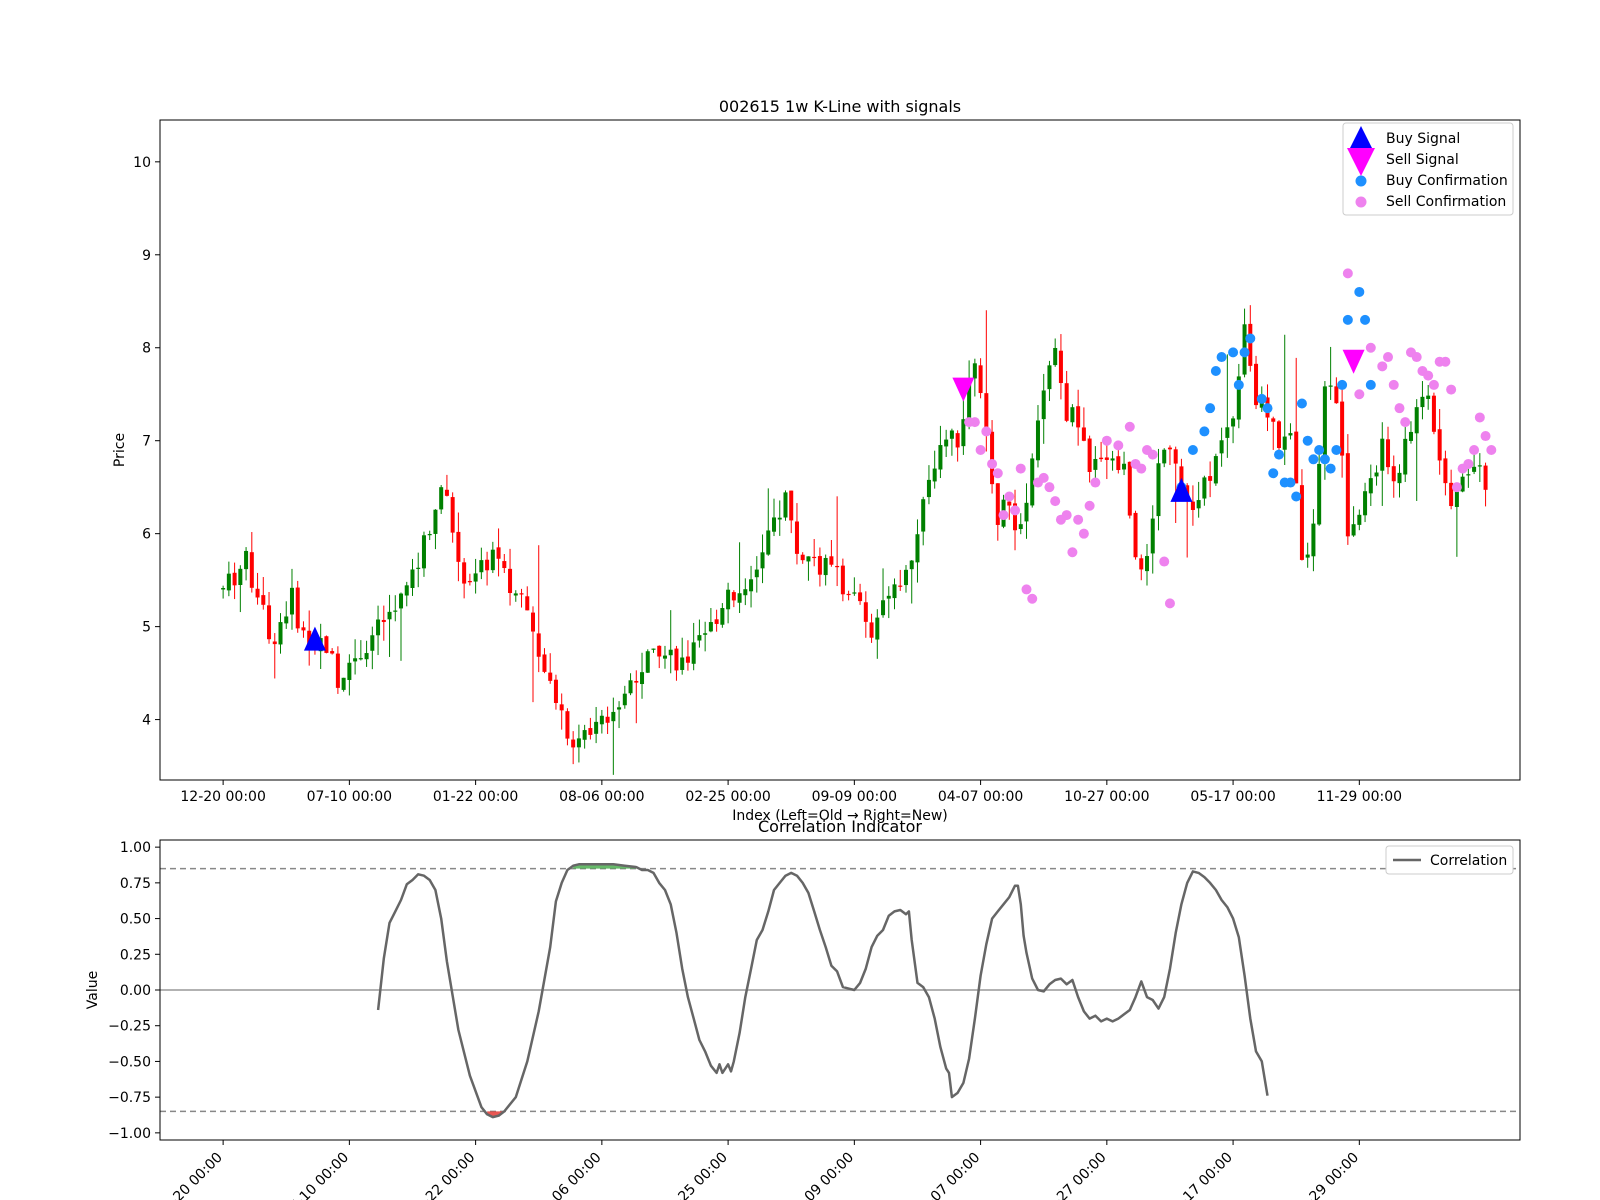 This screenshot has width=1600, height=1200. I want to click on kline-x-tick-label: 12-20 00:00, so click(222, 797).